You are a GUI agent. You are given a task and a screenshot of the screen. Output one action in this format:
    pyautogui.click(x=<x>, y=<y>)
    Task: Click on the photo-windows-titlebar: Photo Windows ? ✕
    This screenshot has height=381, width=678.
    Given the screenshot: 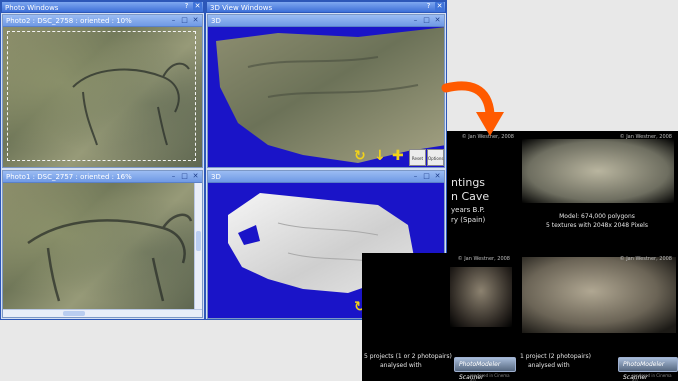 What is the action you would take?
    pyautogui.click(x=102, y=7)
    